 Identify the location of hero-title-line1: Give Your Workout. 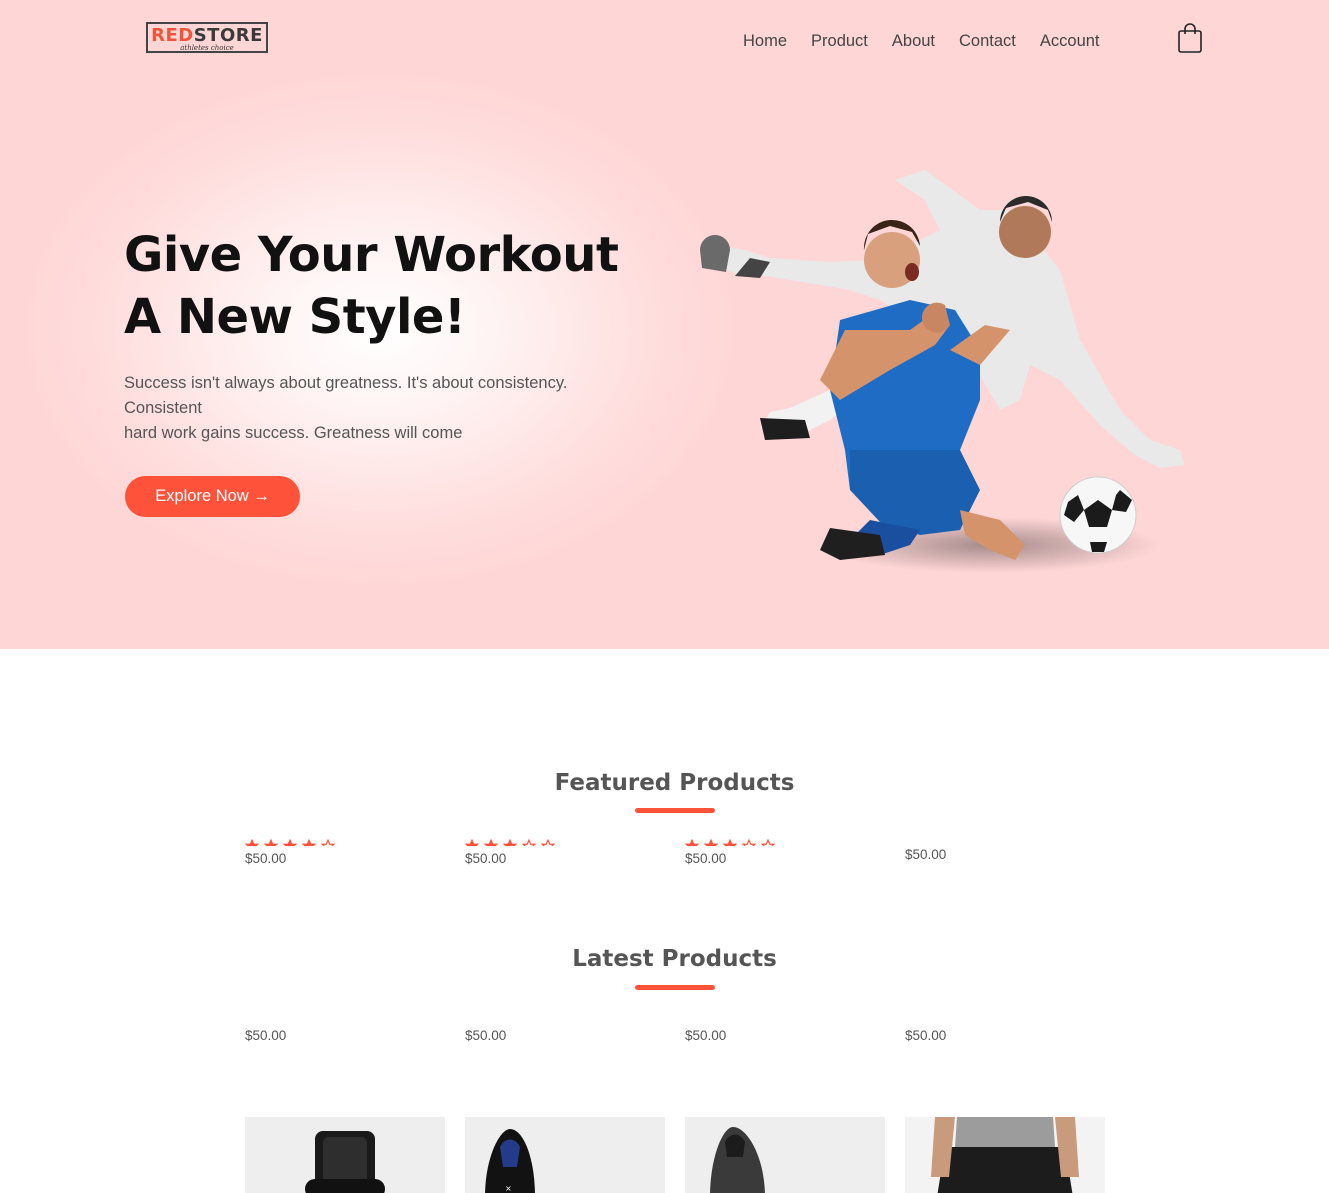
(371, 255).